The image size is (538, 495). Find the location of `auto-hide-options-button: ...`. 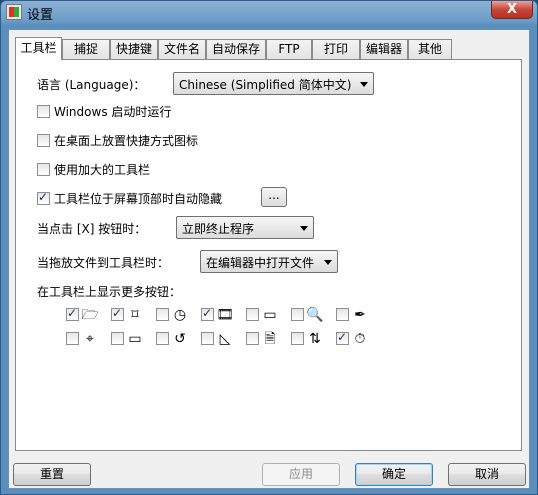

auto-hide-options-button: ... is located at coordinates (274, 197).